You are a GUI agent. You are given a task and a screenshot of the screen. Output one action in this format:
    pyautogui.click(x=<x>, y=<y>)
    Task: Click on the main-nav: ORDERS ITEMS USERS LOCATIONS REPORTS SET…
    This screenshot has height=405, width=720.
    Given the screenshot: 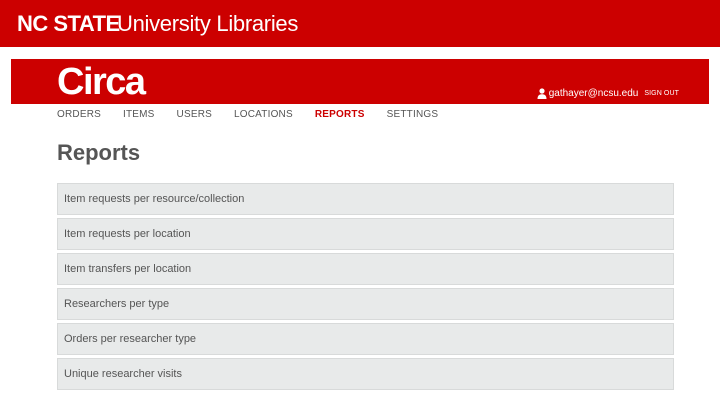 What is the action you would take?
    pyautogui.click(x=258, y=114)
    